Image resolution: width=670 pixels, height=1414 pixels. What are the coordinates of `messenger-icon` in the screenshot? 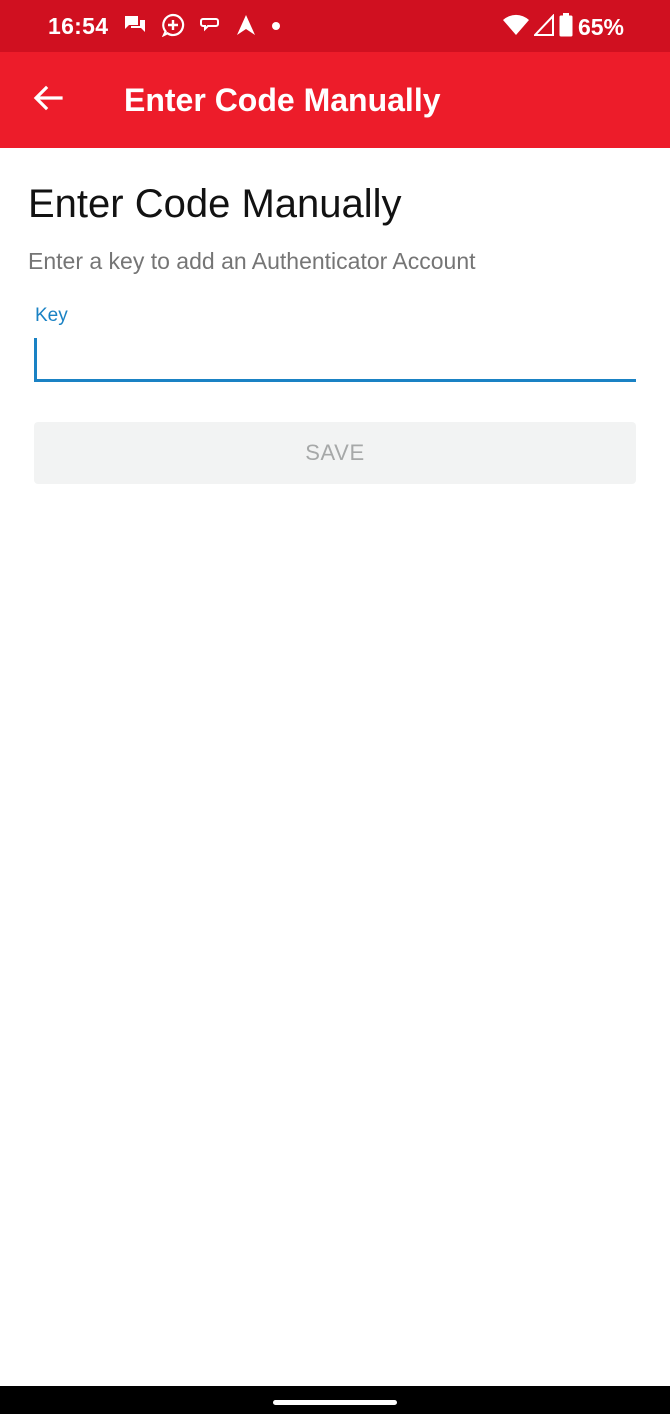 It's located at (173, 27).